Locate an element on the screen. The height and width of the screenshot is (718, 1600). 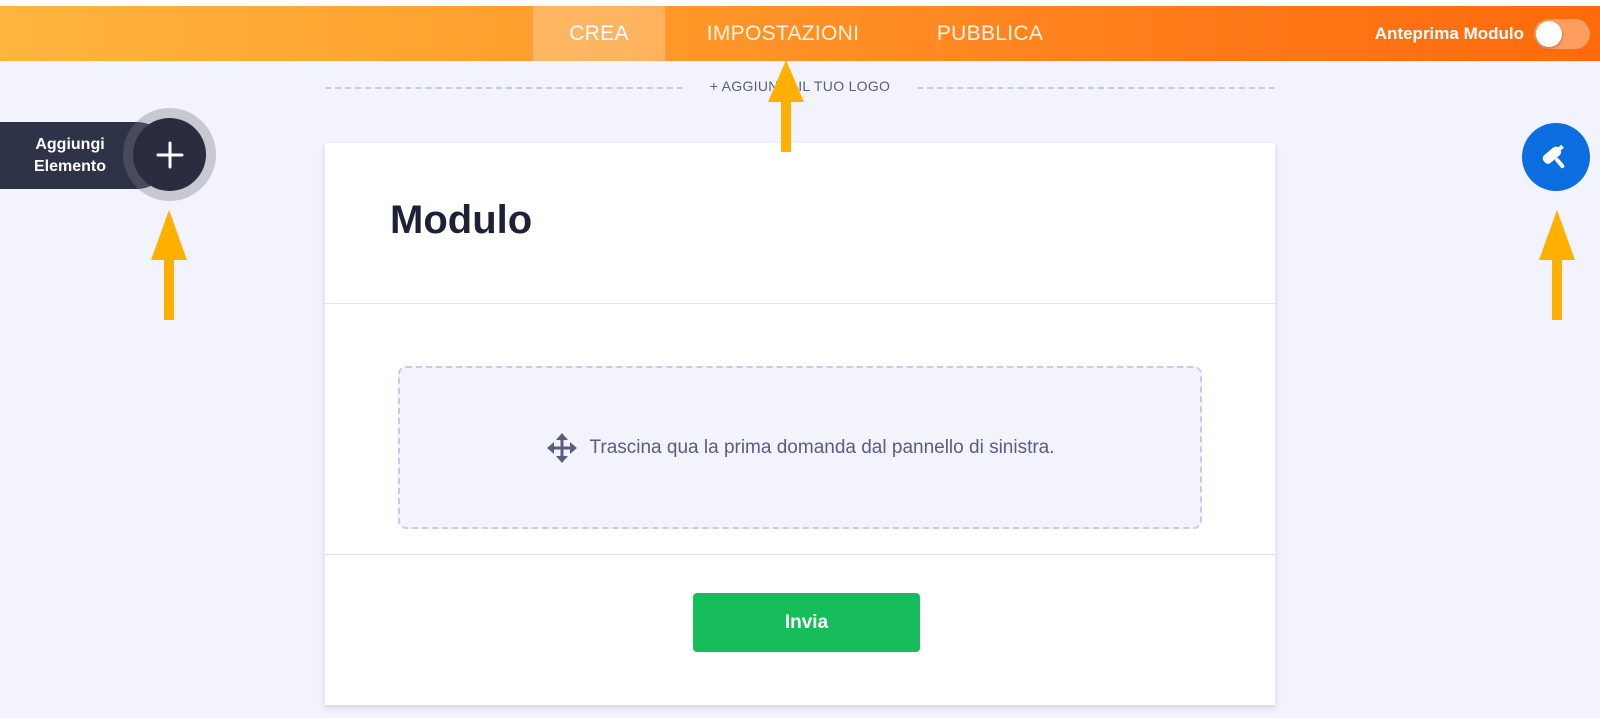
logo-dashed-line-left is located at coordinates (504, 88).